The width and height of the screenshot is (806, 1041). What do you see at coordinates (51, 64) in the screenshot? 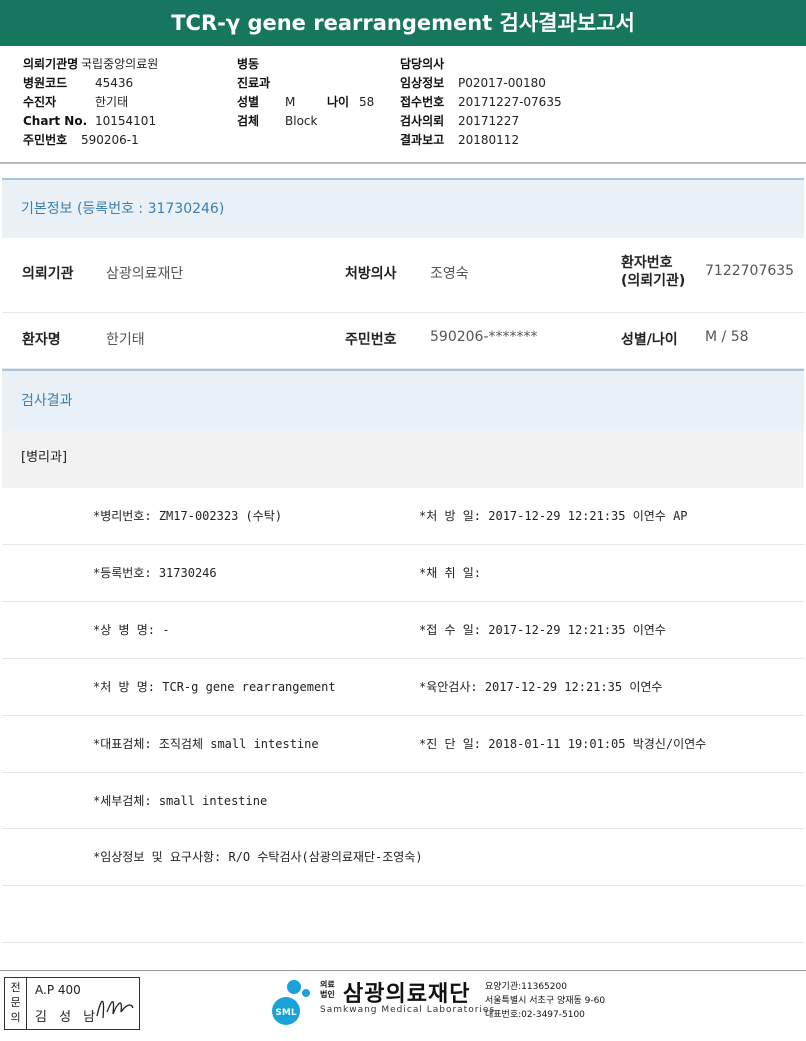
I see `header-label: 의뢰기관명` at bounding box center [51, 64].